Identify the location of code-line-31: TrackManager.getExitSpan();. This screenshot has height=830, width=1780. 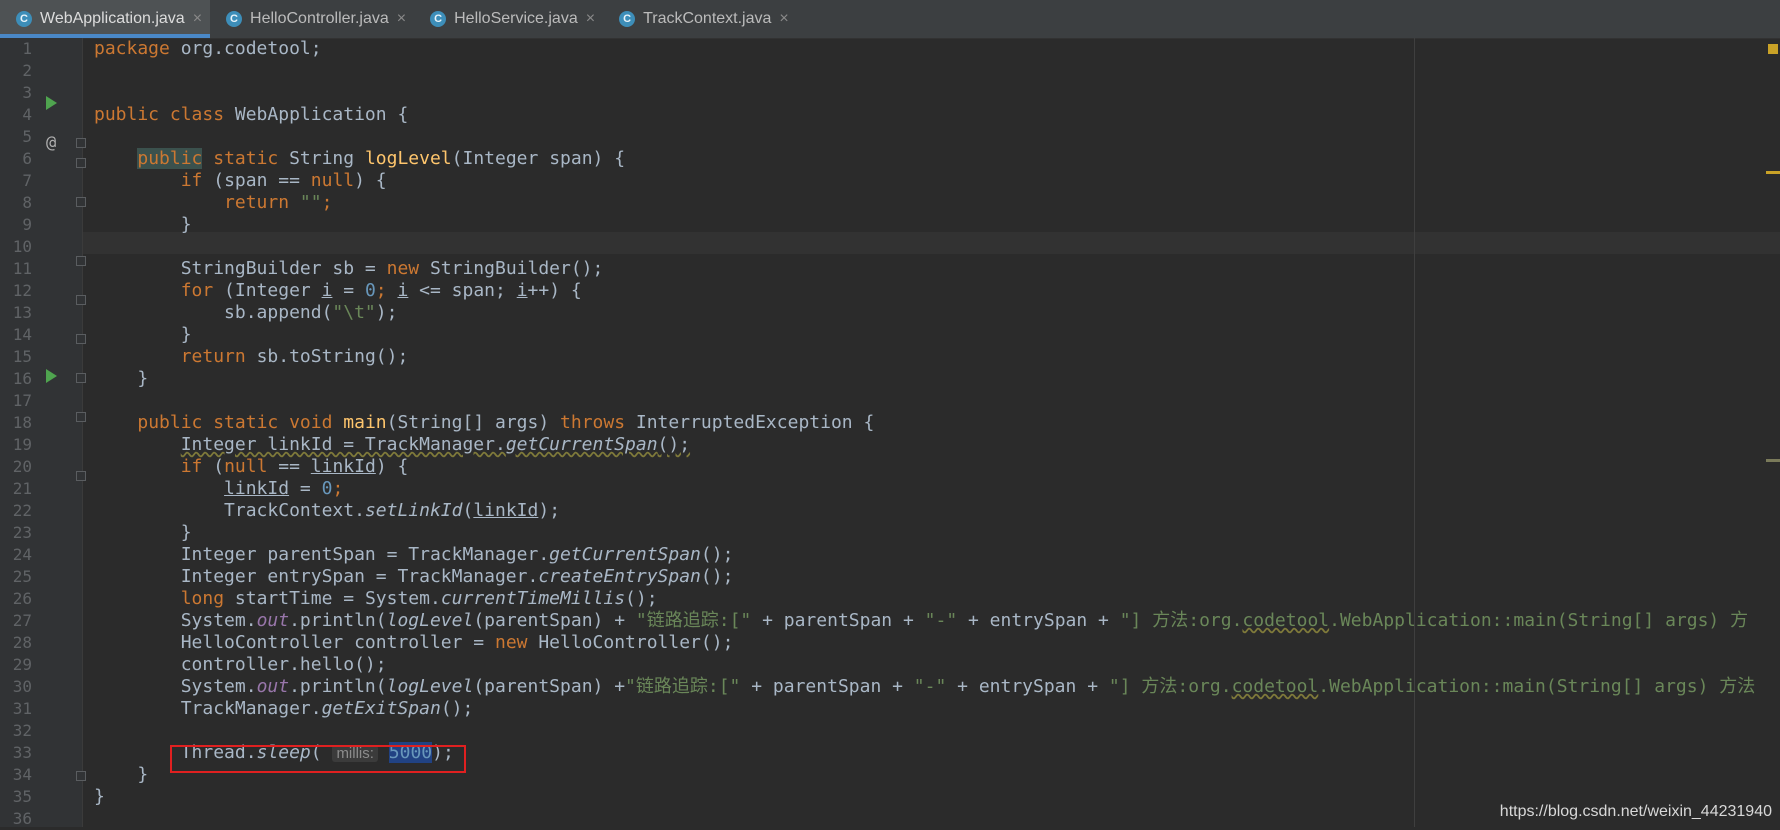
(327, 708).